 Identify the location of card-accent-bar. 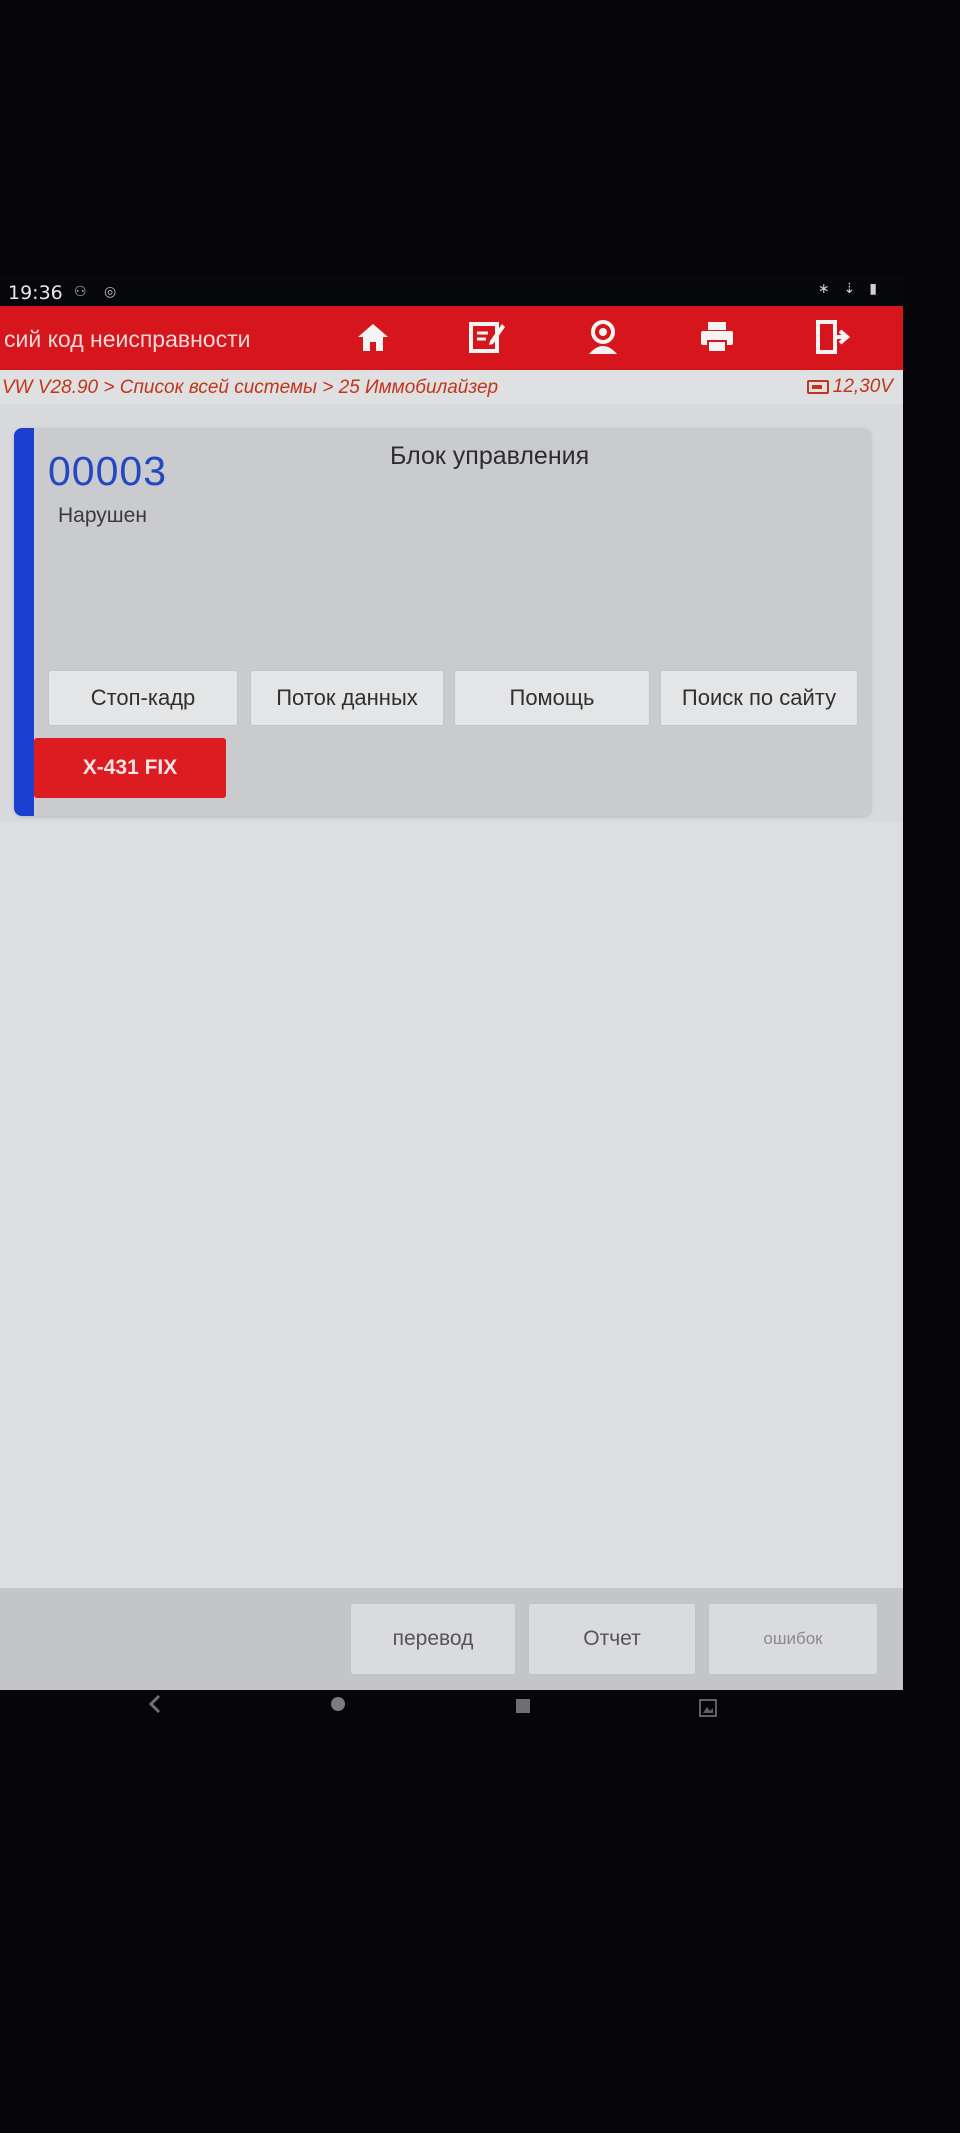
(24, 622).